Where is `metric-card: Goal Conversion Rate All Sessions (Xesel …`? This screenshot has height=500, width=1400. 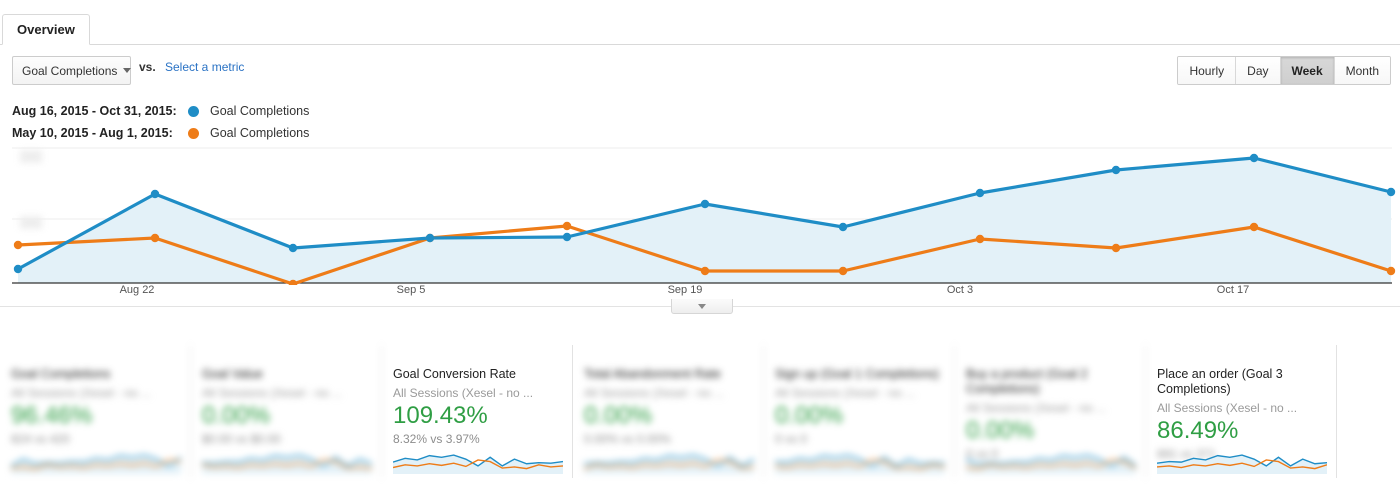
metric-card: Goal Conversion Rate All Sessions (Xesel … is located at coordinates (477, 411).